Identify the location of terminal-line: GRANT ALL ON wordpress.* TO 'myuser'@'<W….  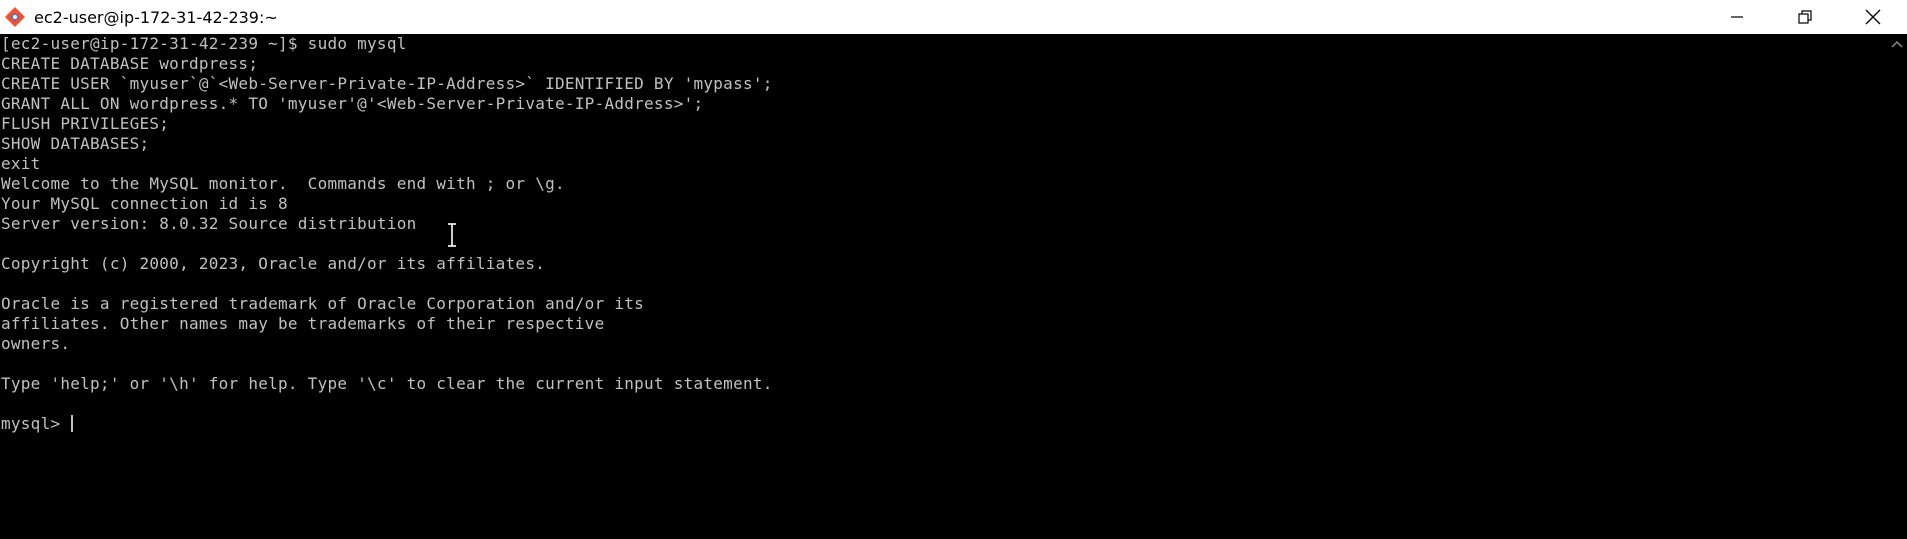
(352, 103).